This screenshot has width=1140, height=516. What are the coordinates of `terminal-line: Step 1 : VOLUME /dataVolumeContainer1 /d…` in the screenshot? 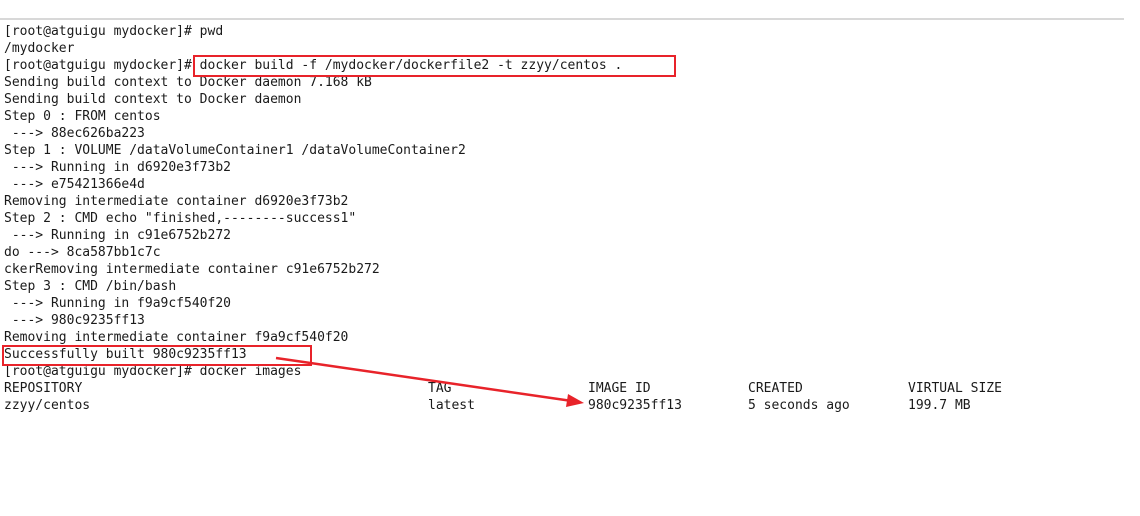 It's located at (235, 150).